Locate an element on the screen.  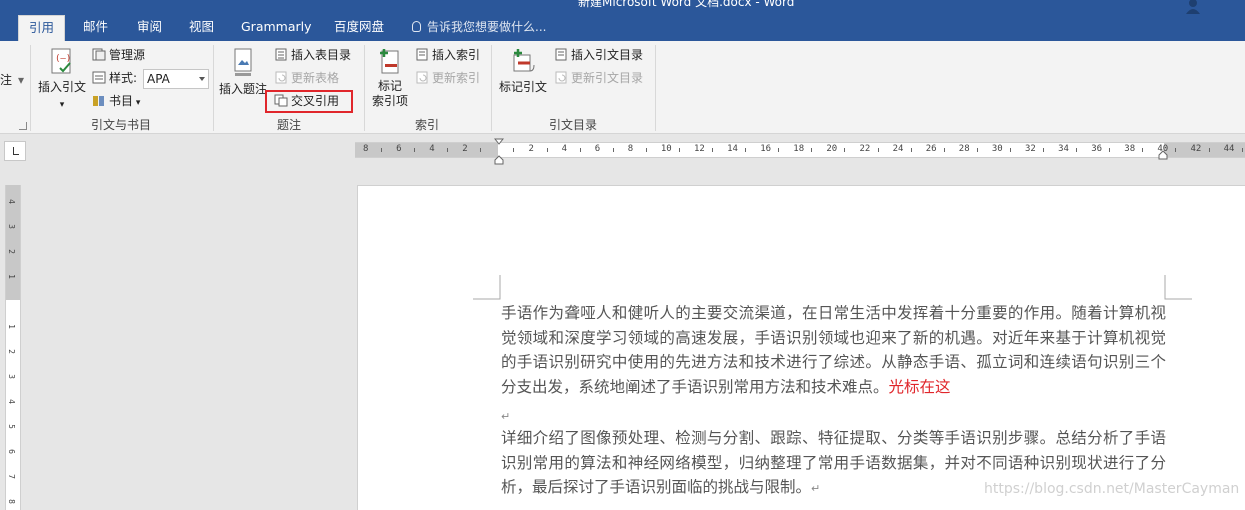
insert-table-of-authorities-label: 插入引文目录 is located at coordinates (607, 55).